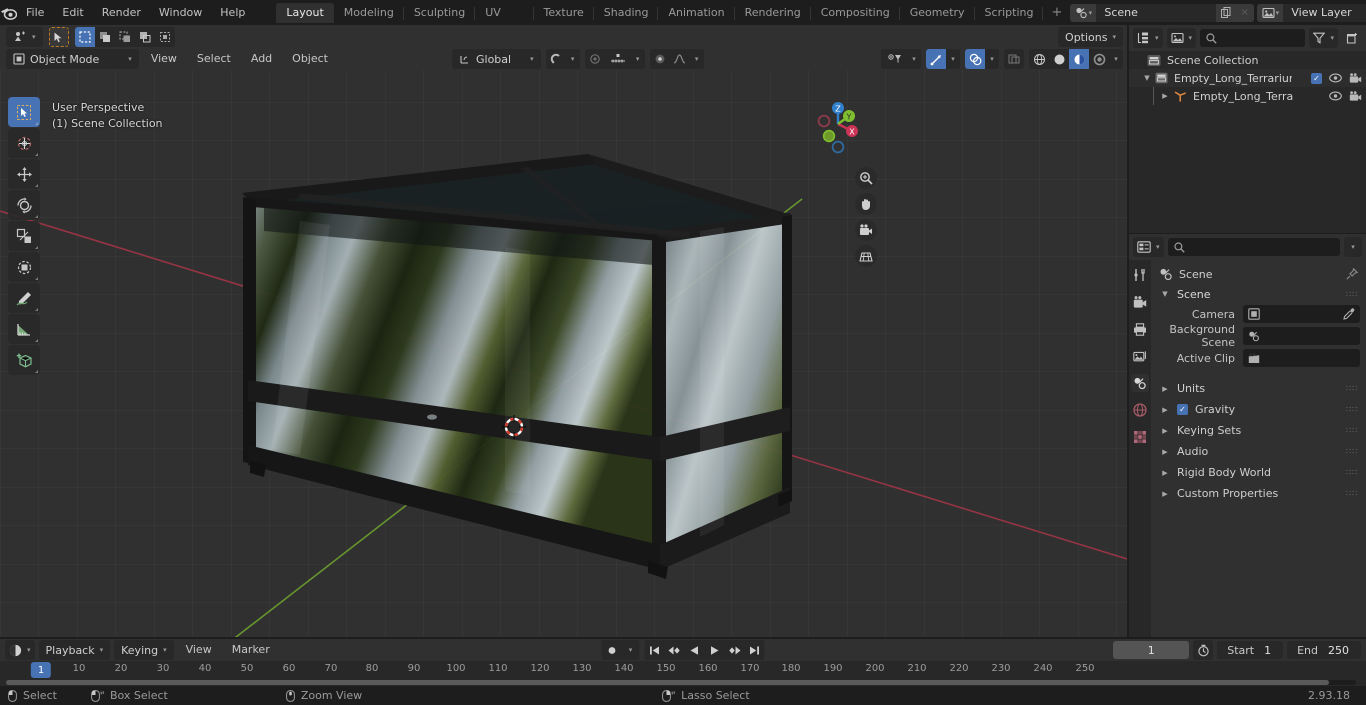 The height and width of the screenshot is (705, 1366). What do you see at coordinates (1009, 13) in the screenshot?
I see `tab-scripting: Scripting` at bounding box center [1009, 13].